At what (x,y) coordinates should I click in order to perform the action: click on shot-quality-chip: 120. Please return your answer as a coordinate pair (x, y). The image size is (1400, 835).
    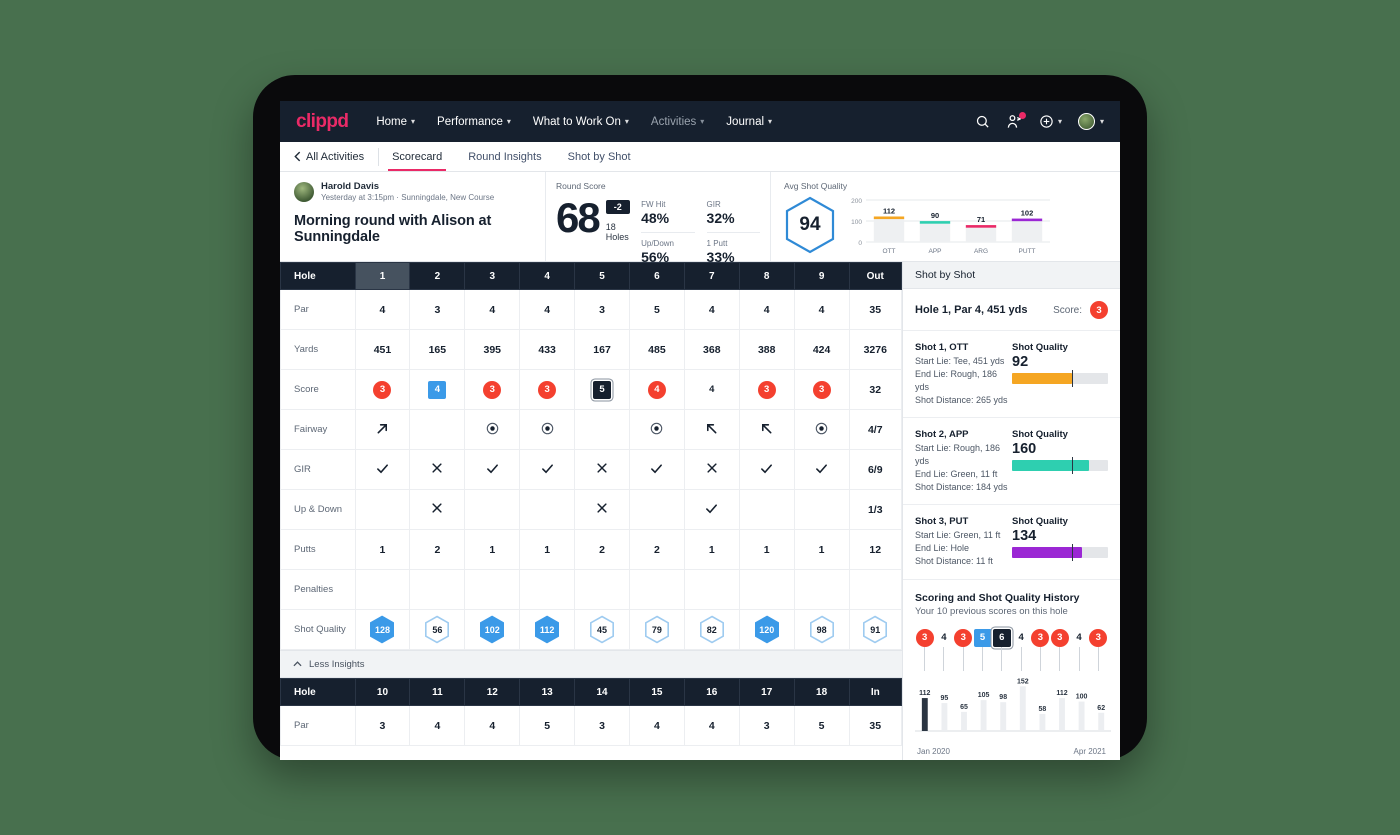
    Looking at the image, I should click on (767, 629).